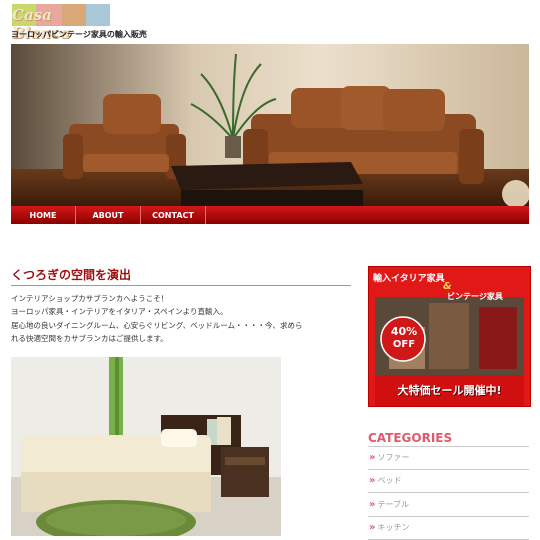 The height and width of the screenshot is (540, 540). Describe the element at coordinates (448, 505) in the screenshot. I see `category-item-table: » テーブル` at that location.